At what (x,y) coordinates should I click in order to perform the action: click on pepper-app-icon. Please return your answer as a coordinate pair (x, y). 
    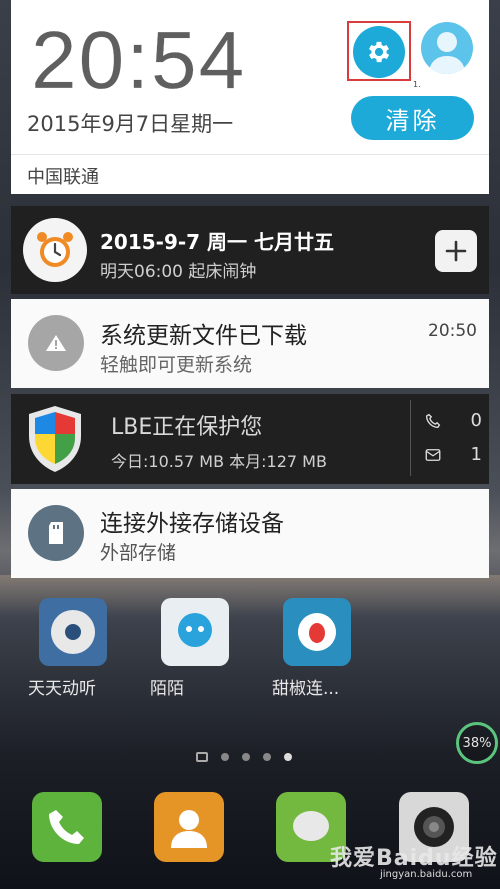
    Looking at the image, I should click on (317, 632).